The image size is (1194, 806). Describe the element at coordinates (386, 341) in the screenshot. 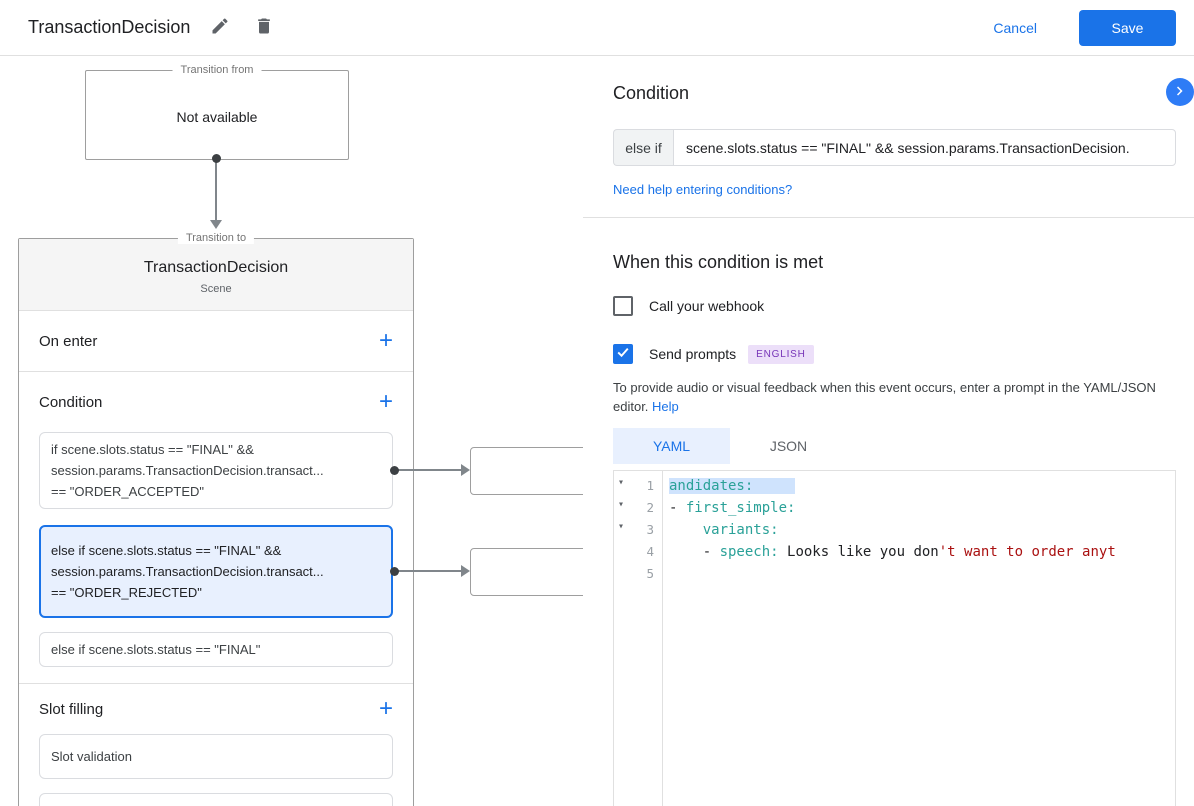

I see `add-on-enter-button: +` at that location.